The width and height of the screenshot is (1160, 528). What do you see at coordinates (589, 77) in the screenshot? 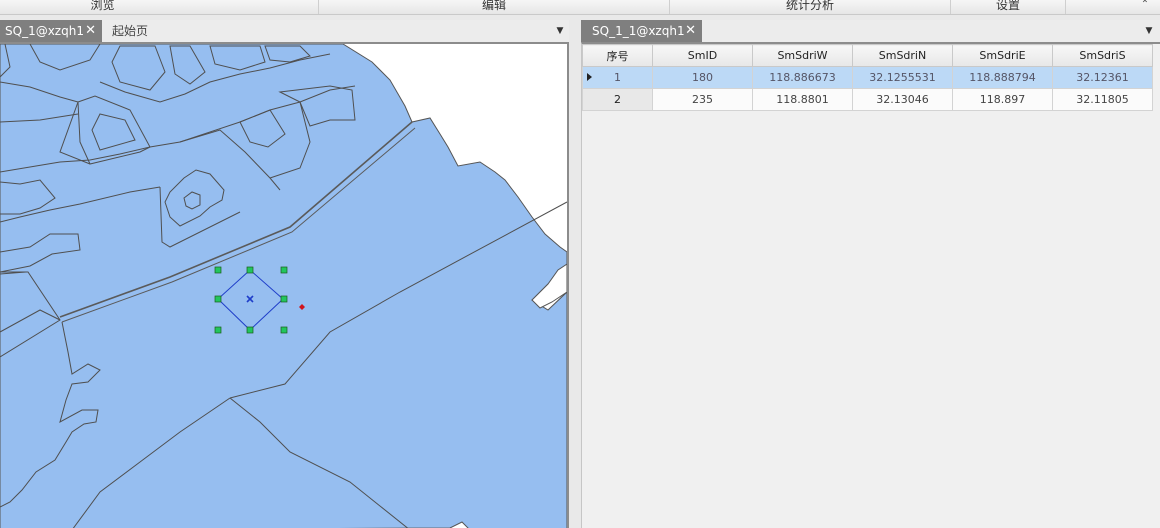
I see `current-row-pointer-icon` at bounding box center [589, 77].